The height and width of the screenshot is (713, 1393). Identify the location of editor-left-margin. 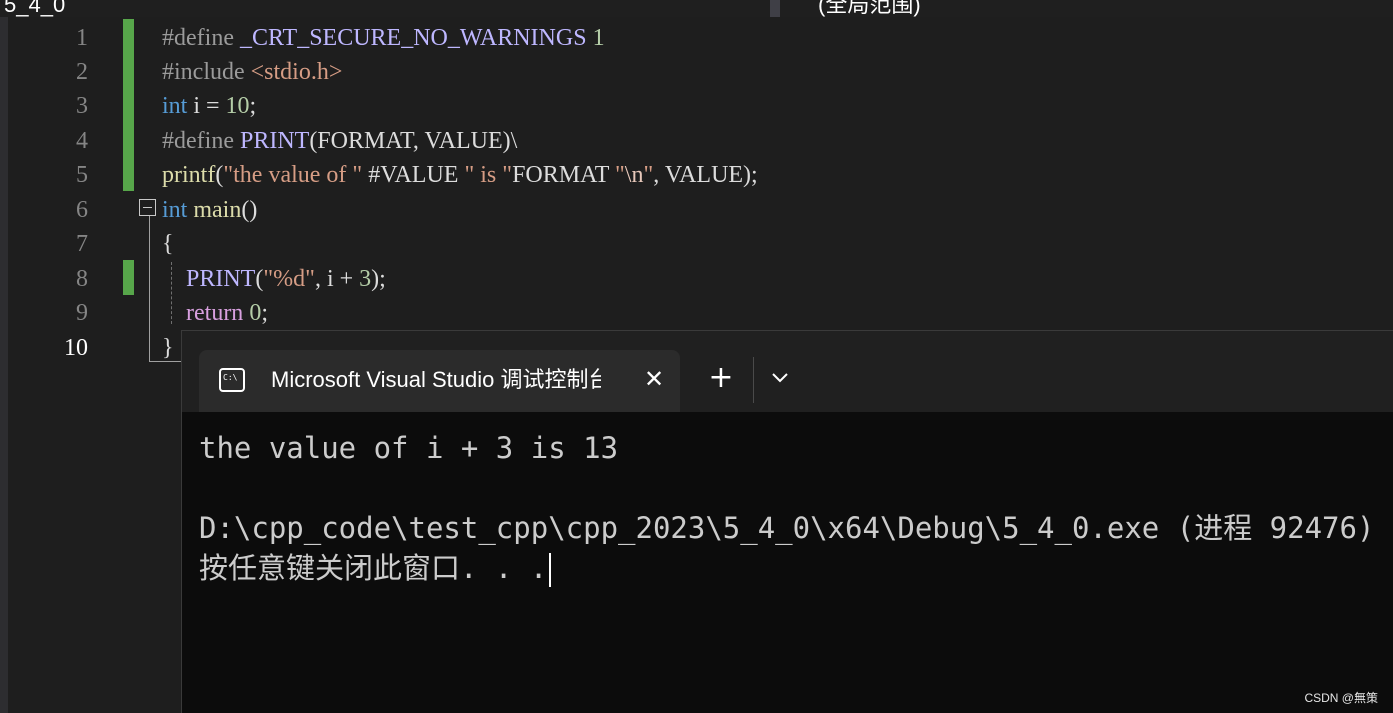
(4, 365).